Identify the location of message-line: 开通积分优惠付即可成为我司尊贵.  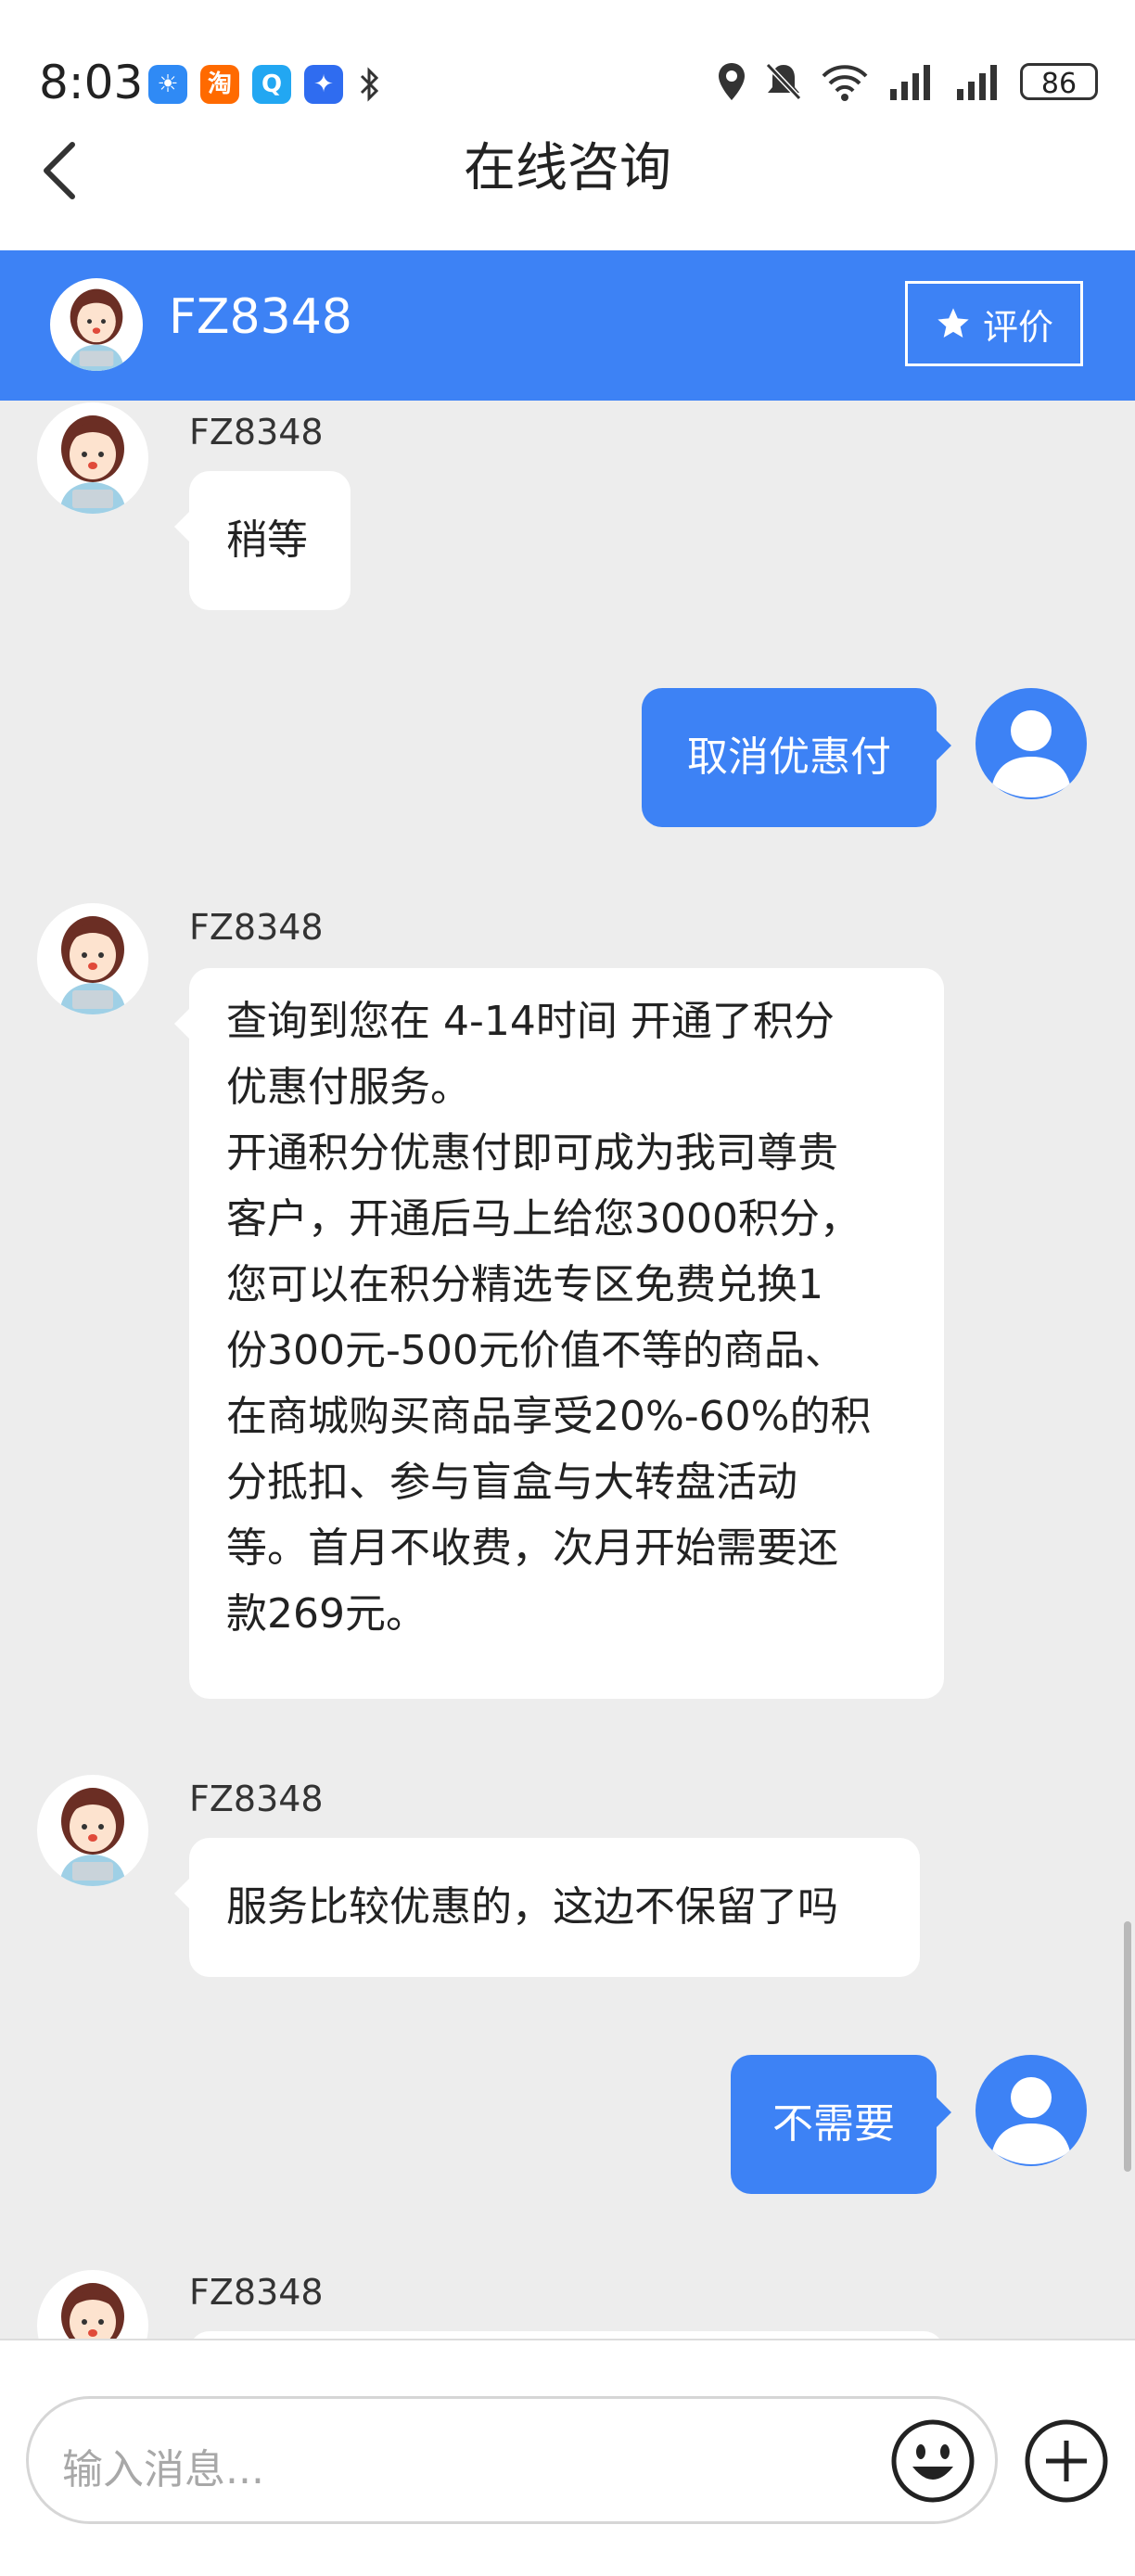
(532, 1153).